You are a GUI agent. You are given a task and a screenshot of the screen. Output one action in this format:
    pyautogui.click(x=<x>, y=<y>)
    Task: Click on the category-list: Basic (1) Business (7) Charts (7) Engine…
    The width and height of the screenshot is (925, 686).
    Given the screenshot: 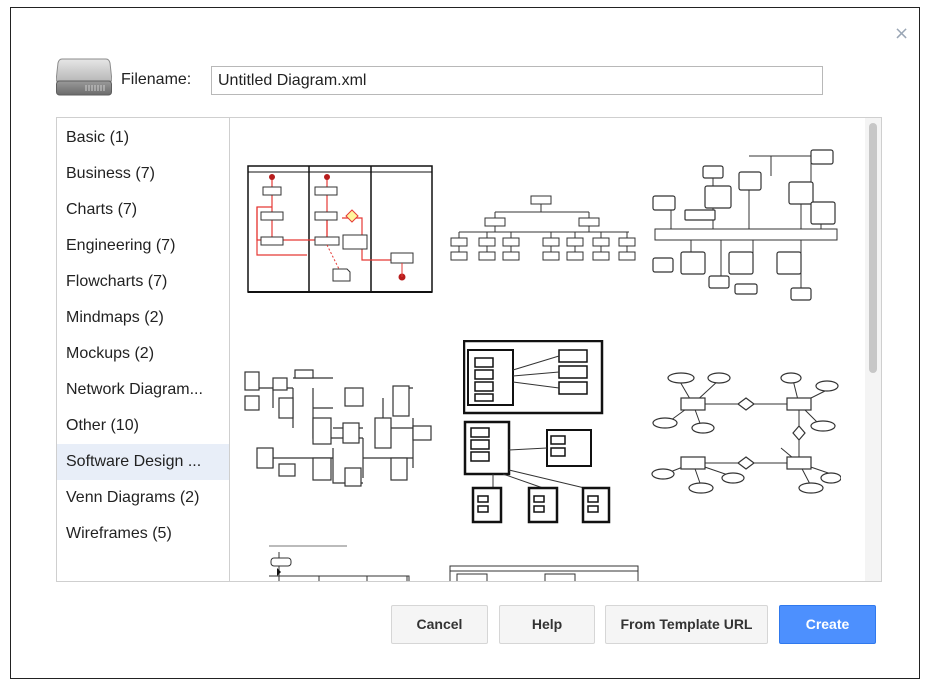 What is the action you would take?
    pyautogui.click(x=143, y=349)
    